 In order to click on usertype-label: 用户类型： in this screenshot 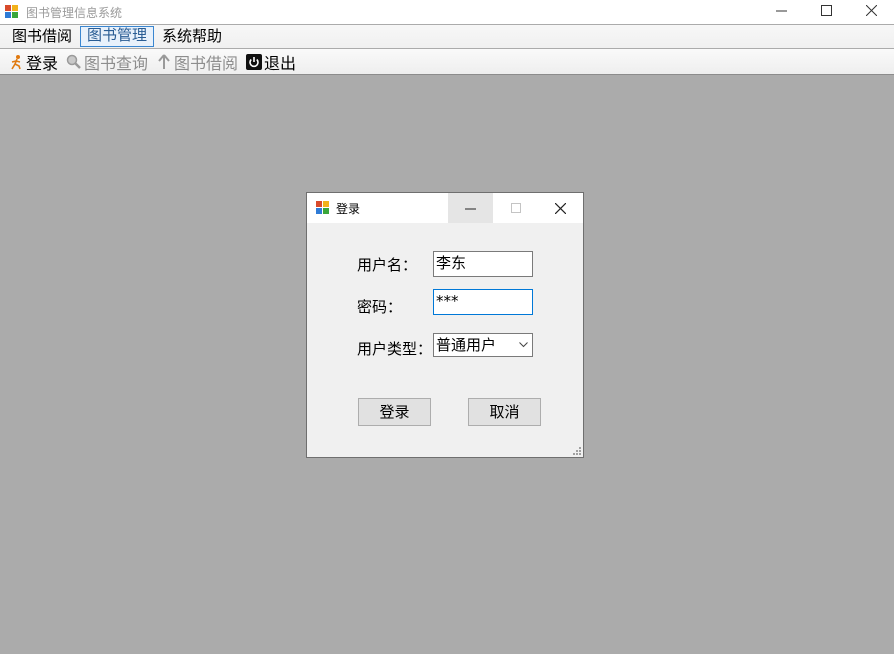, I will do `click(395, 349)`.